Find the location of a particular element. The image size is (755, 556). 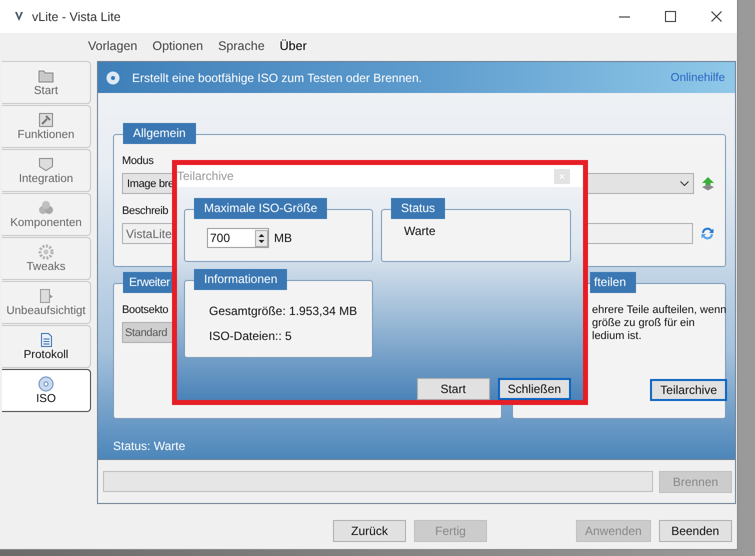

info-text: ISO-Dateien:: 5 is located at coordinates (251, 336).